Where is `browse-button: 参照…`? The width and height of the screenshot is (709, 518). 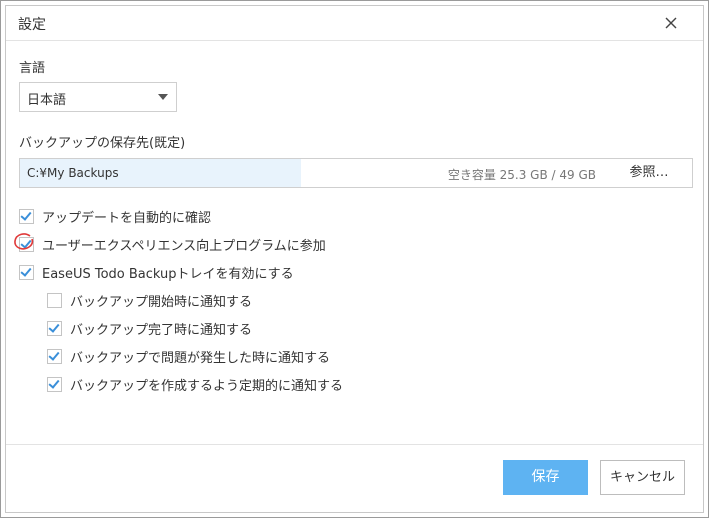
browse-button: 参照… is located at coordinates (649, 173).